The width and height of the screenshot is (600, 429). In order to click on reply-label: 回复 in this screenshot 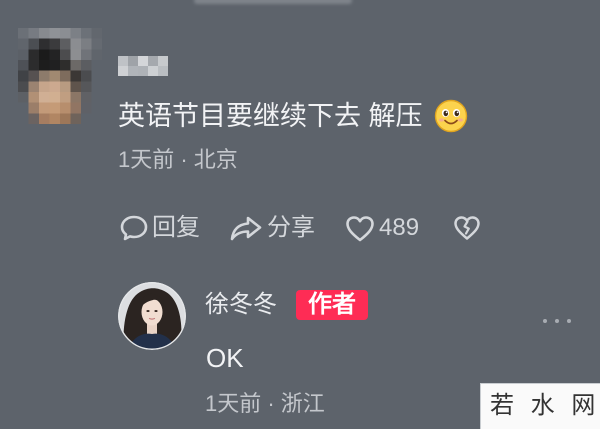, I will do `click(176, 227)`.